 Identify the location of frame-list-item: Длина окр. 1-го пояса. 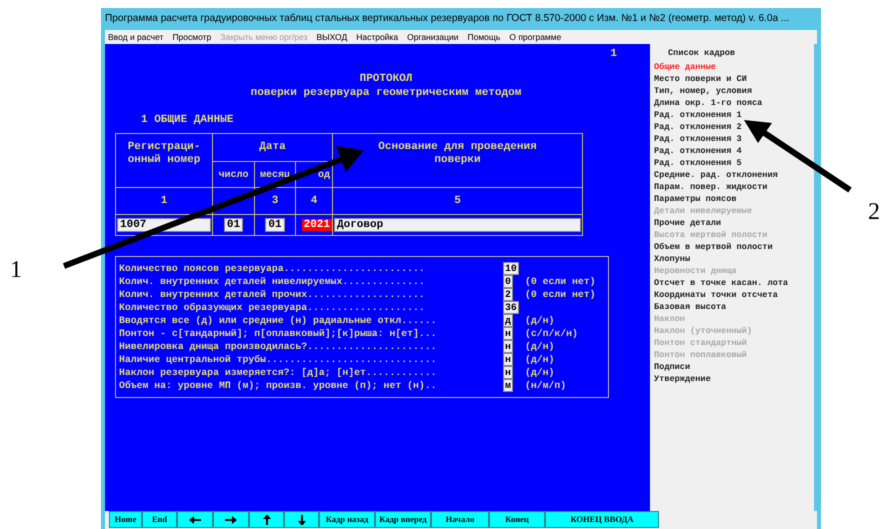
(734, 103).